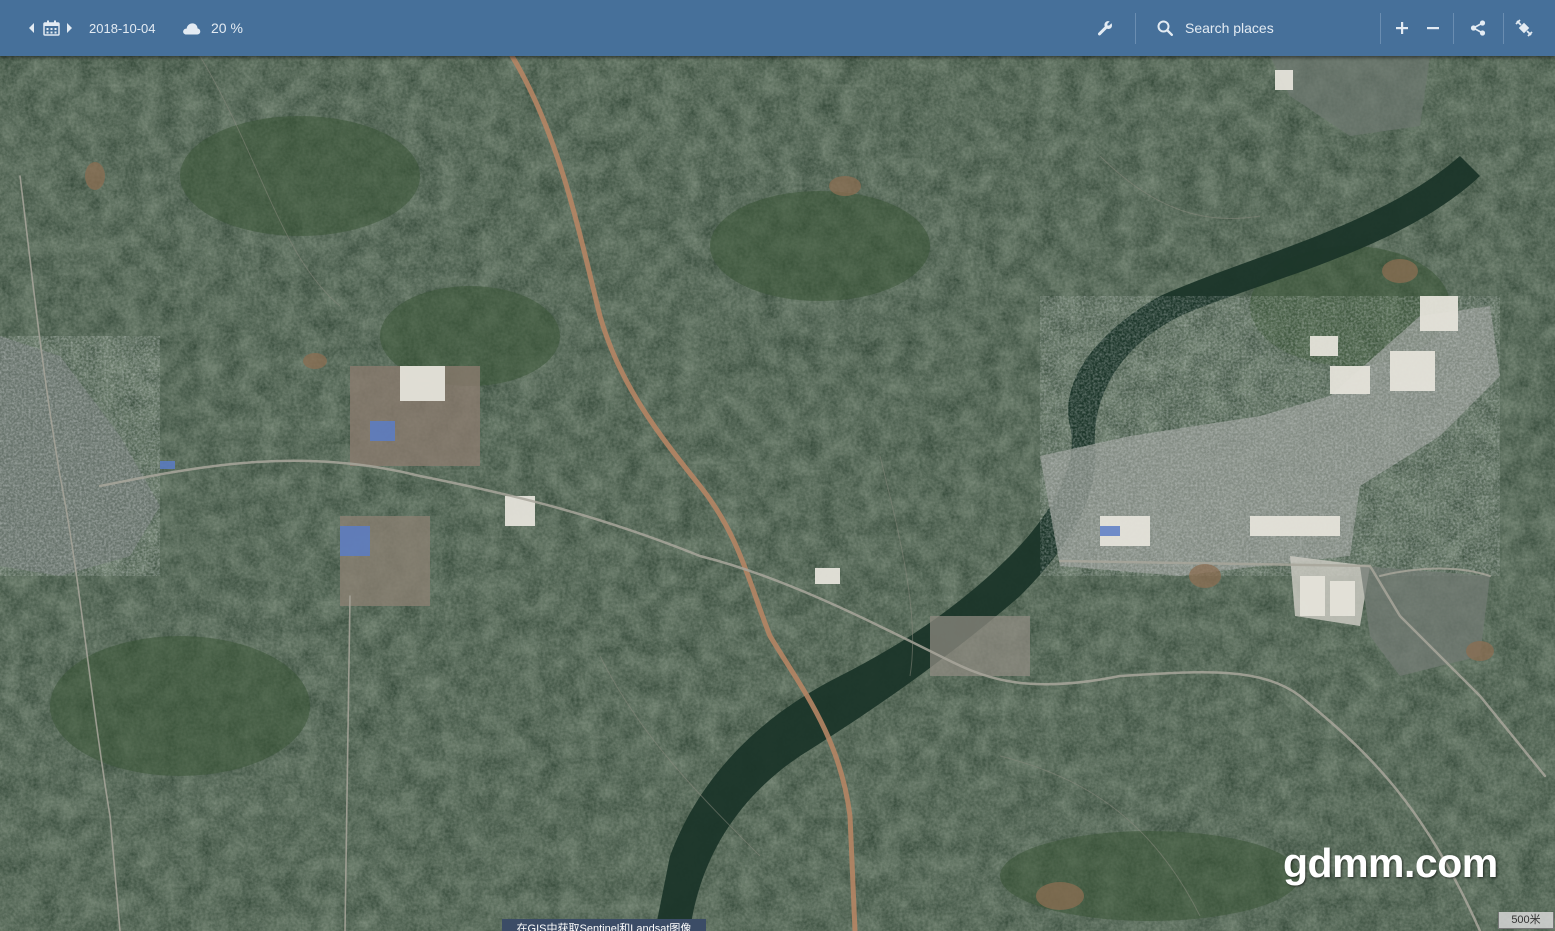  Describe the element at coordinates (777, 28) in the screenshot. I see `top-toolbar: 2018-10-04 20 %` at that location.